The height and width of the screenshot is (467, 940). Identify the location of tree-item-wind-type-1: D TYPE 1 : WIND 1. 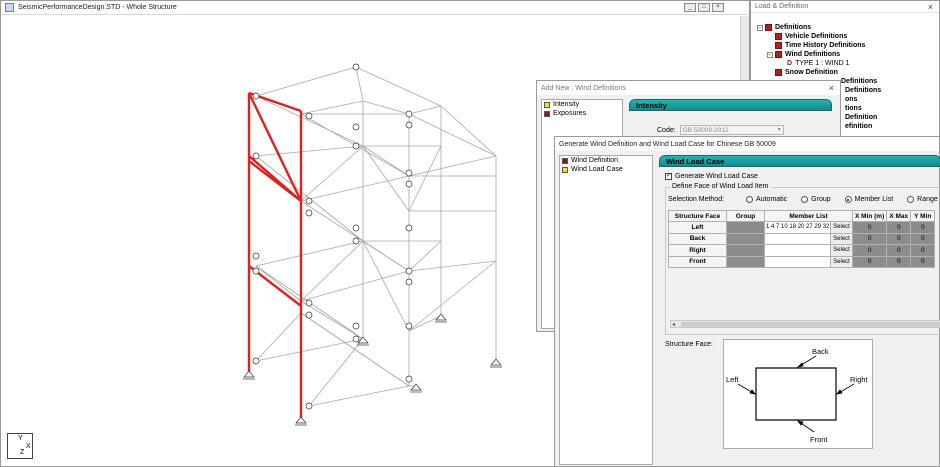
(818, 63).